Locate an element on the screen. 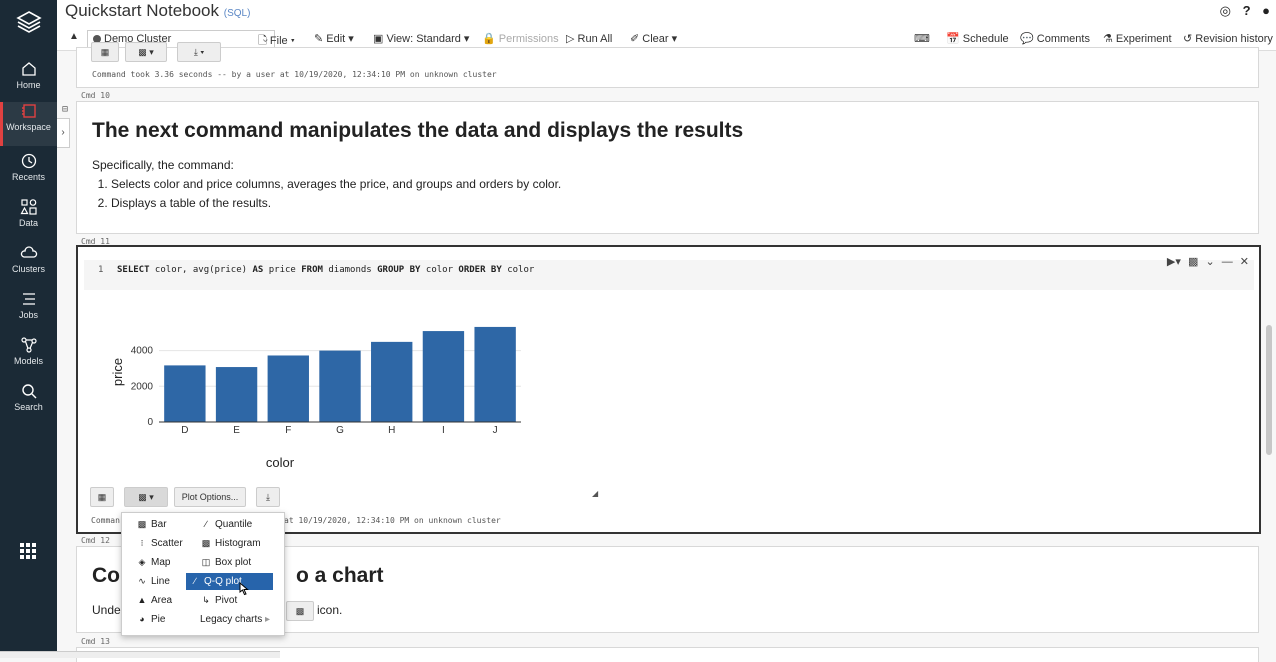 This screenshot has height=662, width=1276. menu-item-line: ∿ Line is located at coordinates (153, 581).